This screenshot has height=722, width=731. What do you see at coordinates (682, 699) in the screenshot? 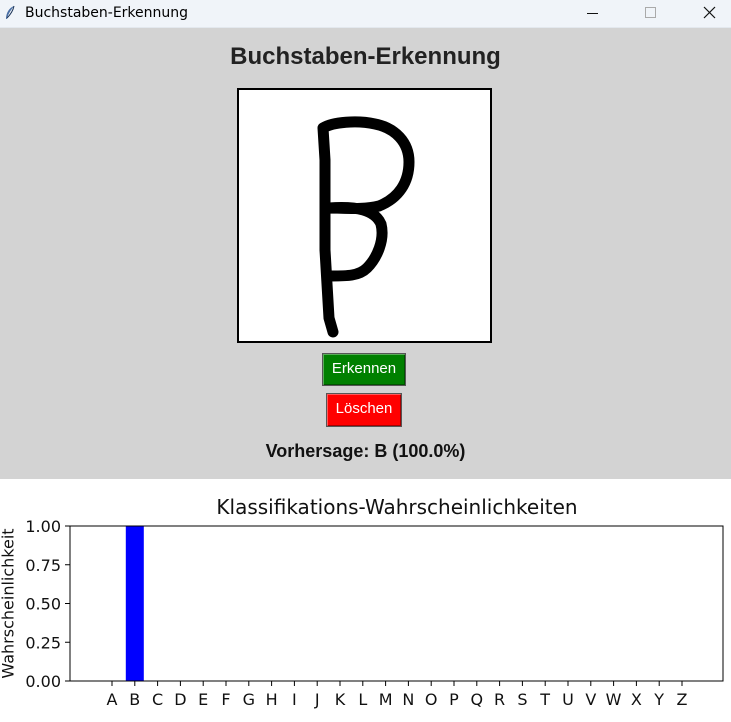
I see `x-tick-label-z: Z` at bounding box center [682, 699].